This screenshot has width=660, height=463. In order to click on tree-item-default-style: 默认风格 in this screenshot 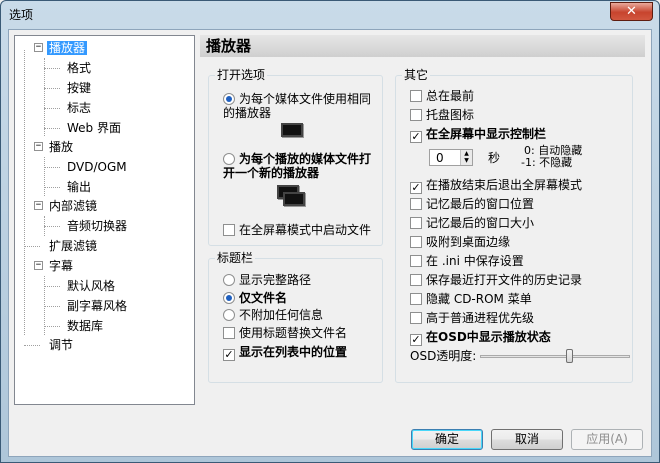, I will do `click(91, 286)`.